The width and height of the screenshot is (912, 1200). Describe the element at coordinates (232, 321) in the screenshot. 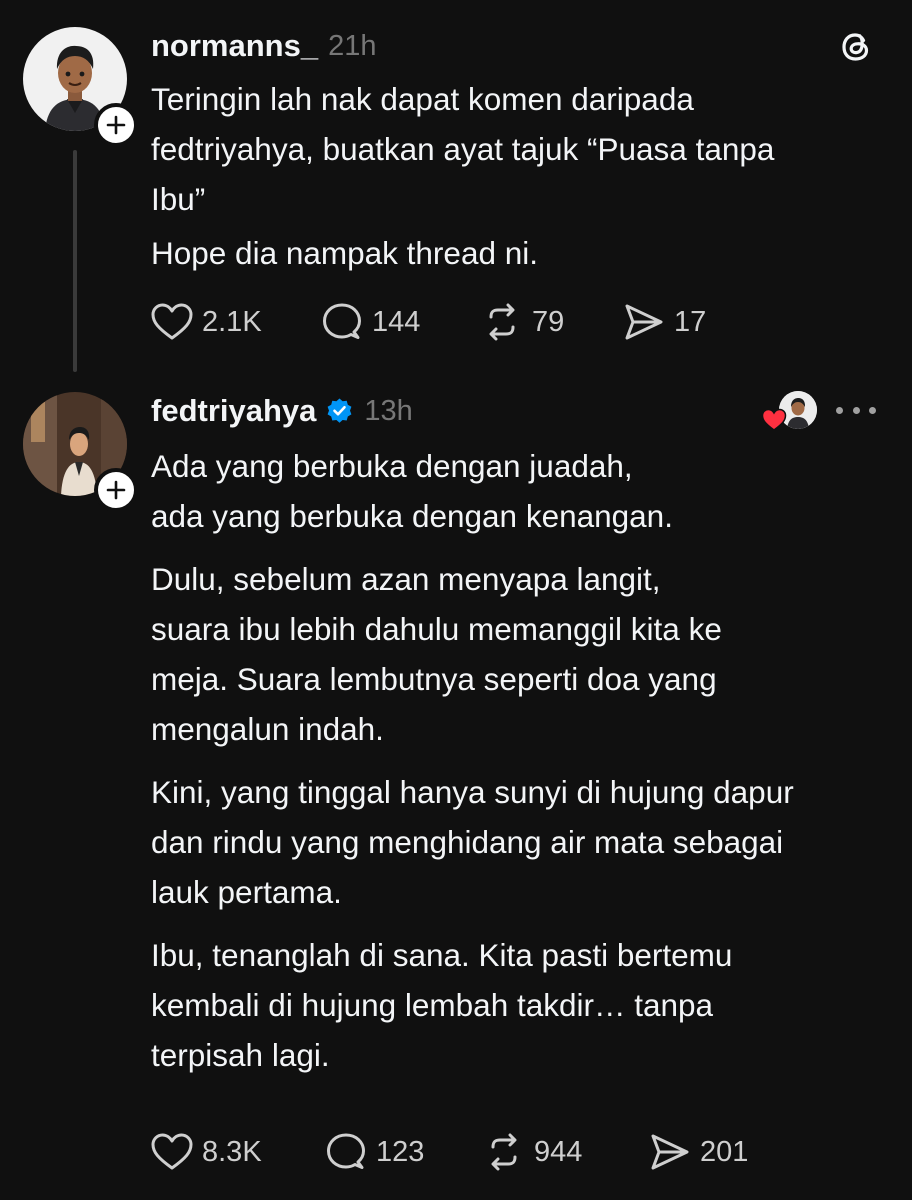

I see `like-count: 2.1K` at that location.